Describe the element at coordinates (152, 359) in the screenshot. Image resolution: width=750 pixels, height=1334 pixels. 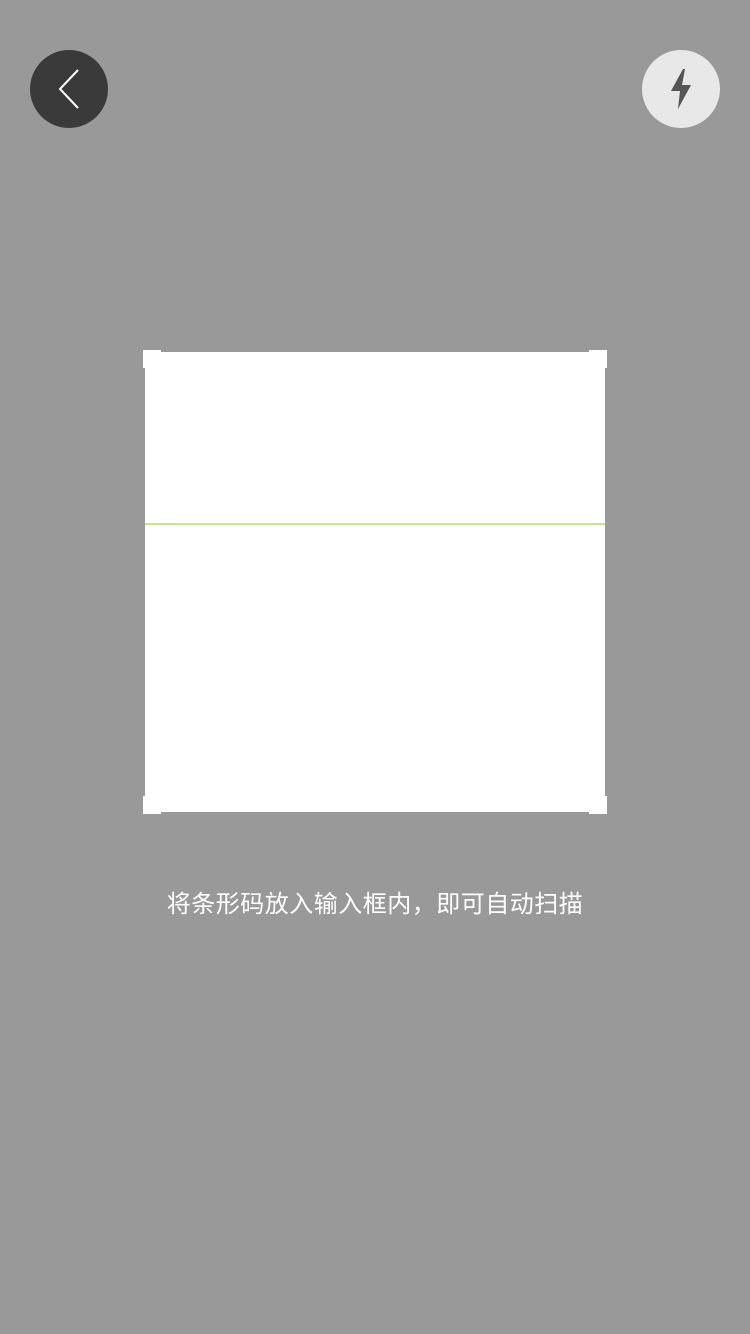
I see `scan-frame-corner-top-left` at that location.